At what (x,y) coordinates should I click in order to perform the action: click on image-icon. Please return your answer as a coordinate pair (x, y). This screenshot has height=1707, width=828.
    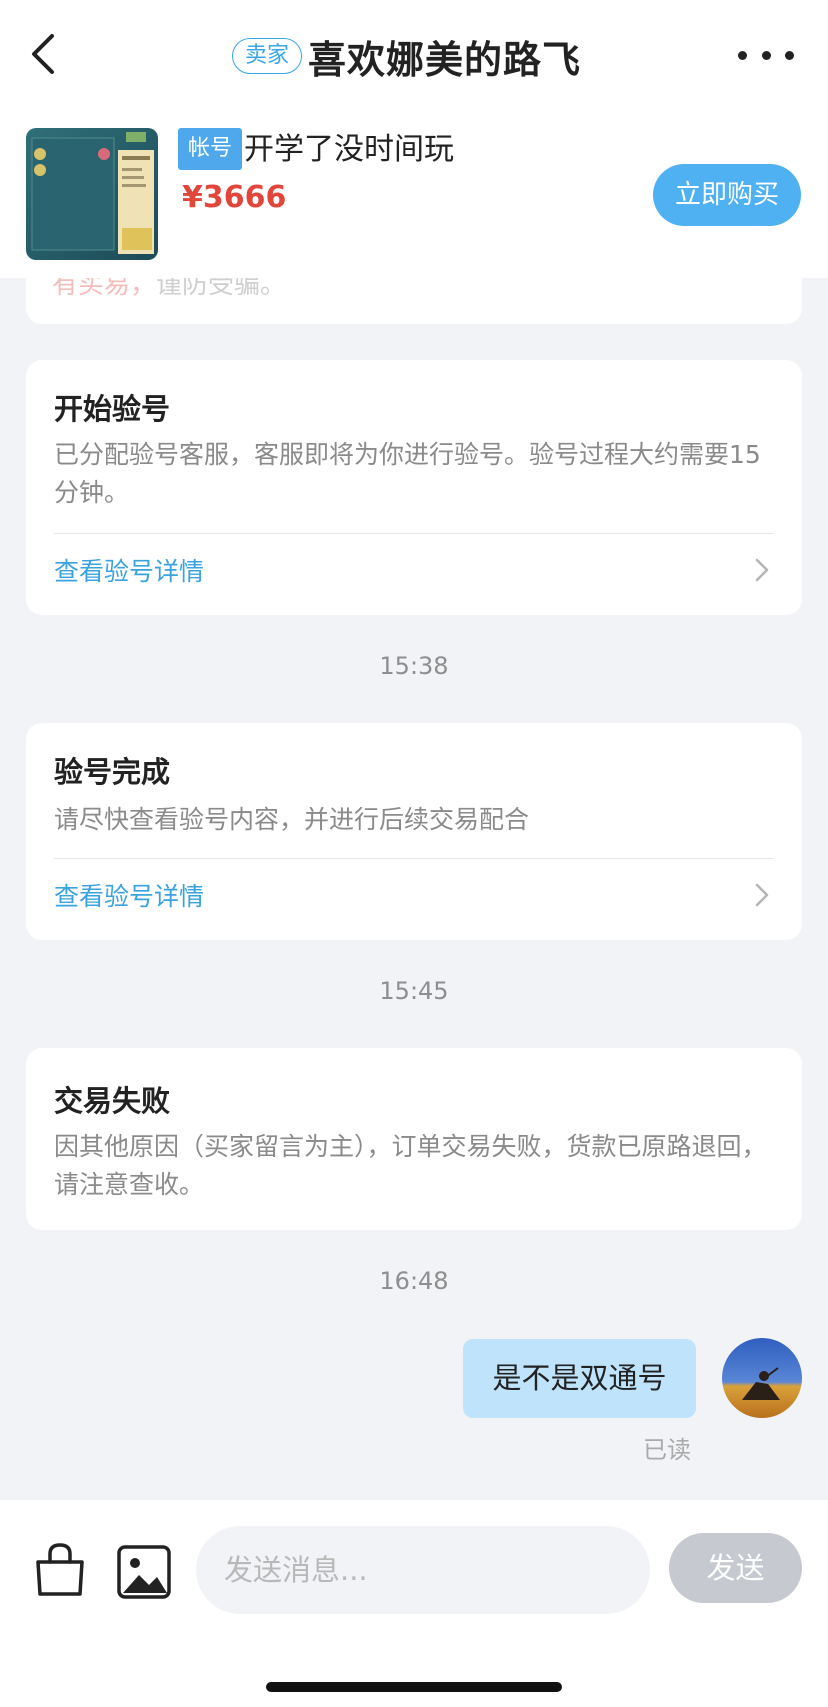
    Looking at the image, I should click on (144, 1572).